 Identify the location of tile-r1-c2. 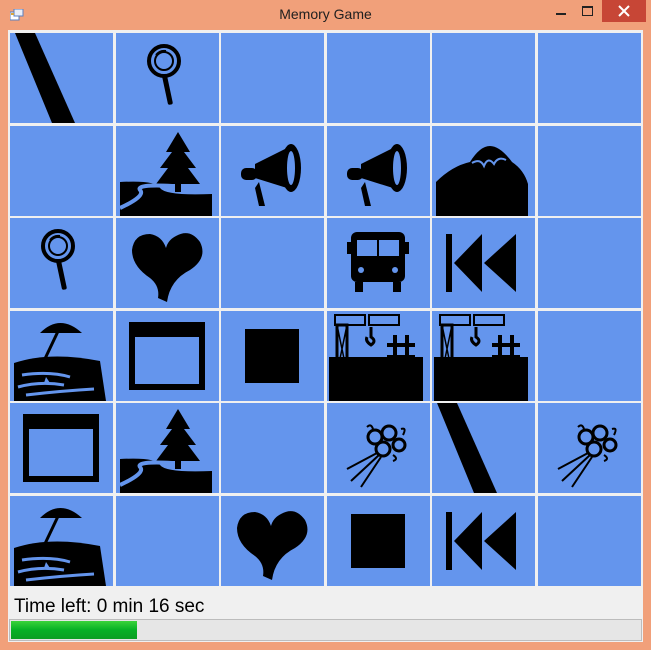
(167, 78).